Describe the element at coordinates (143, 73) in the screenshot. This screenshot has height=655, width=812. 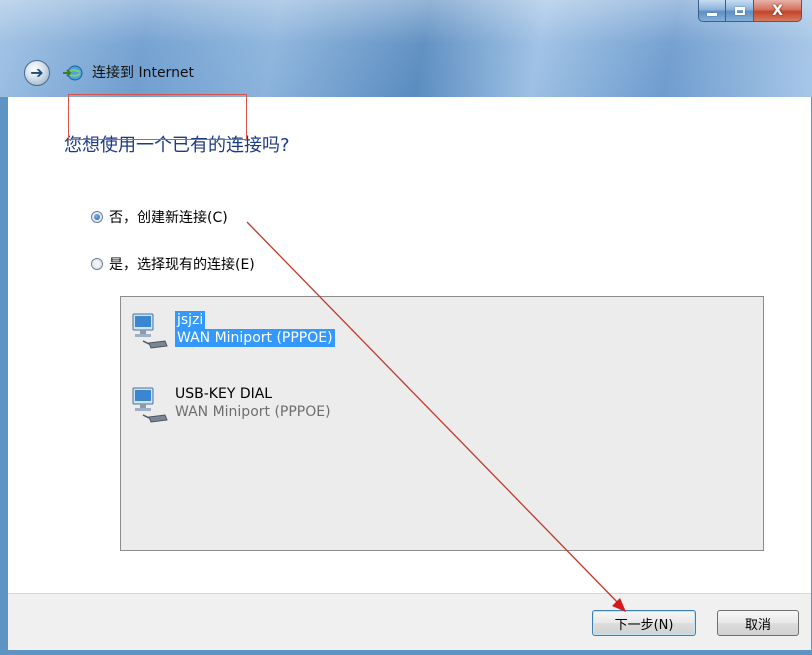
I see `window-title: 连接到 Internet` at that location.